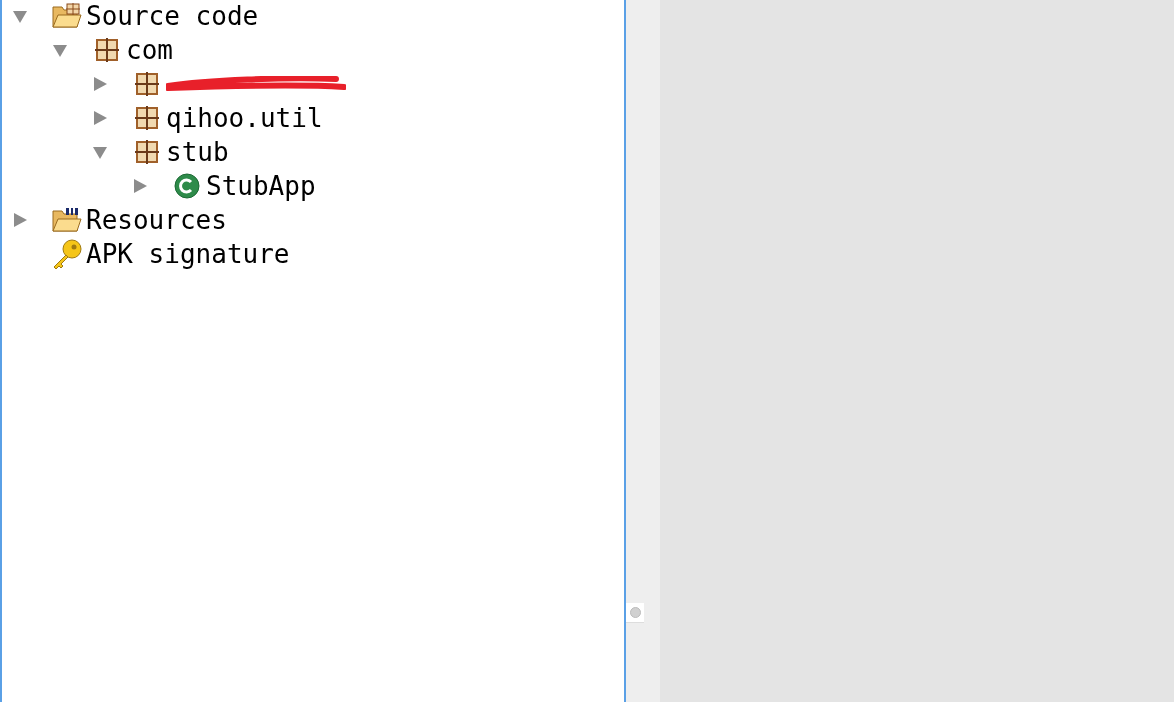  Describe the element at coordinates (635, 613) in the screenshot. I see `splitter-handle` at that location.